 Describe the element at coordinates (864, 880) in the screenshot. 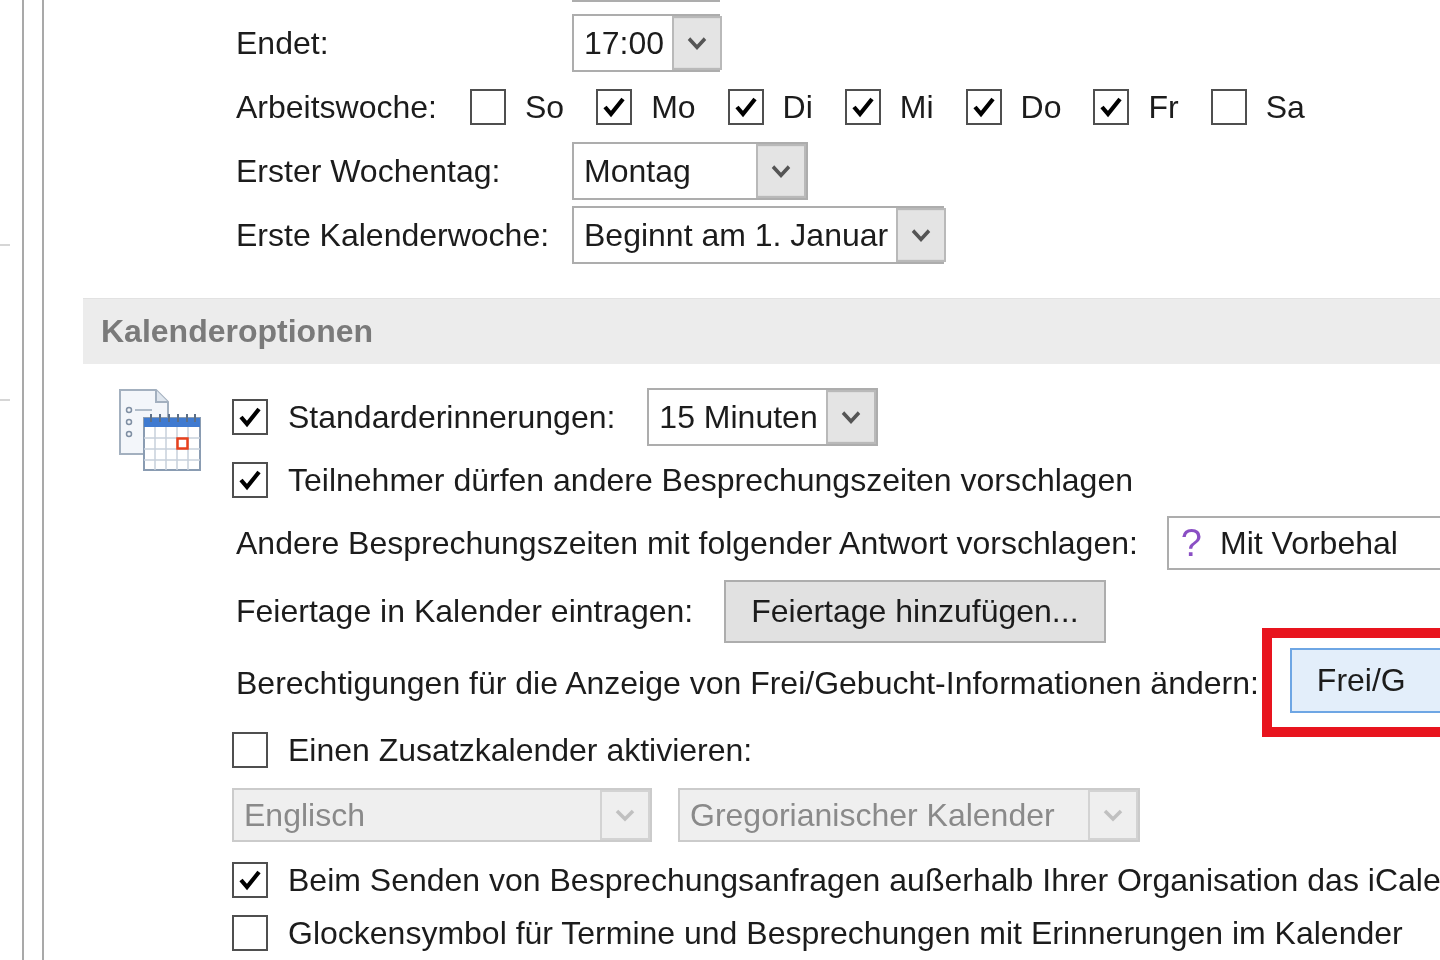

I see `checkbox-label: Beim Senden von Besprechungsanfragen außerhalb Ihrer Organisation das iCale` at that location.